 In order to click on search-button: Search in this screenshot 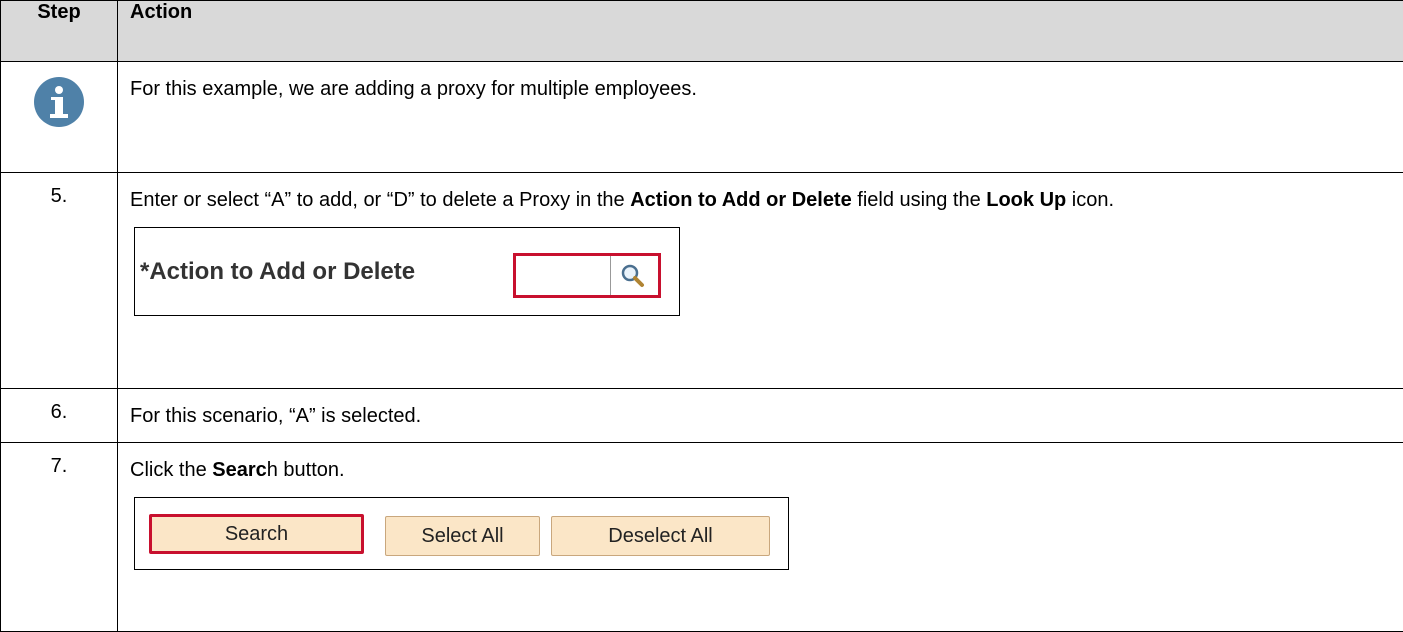, I will do `click(256, 534)`.